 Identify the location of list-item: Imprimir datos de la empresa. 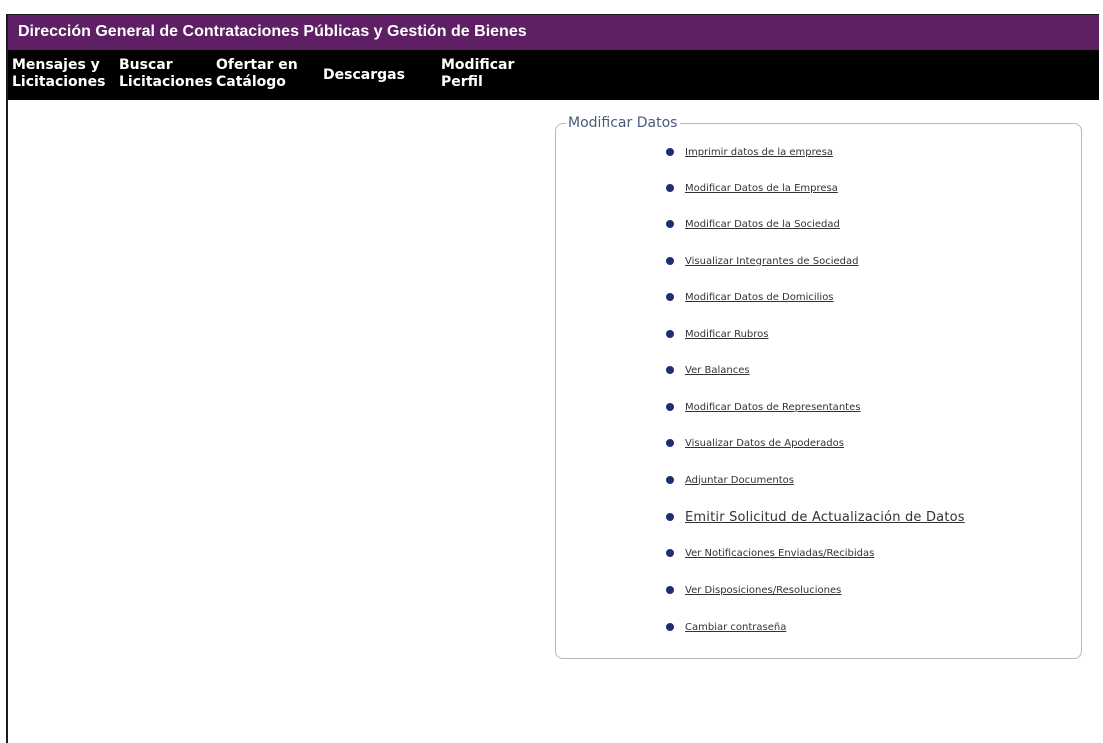
(749, 152).